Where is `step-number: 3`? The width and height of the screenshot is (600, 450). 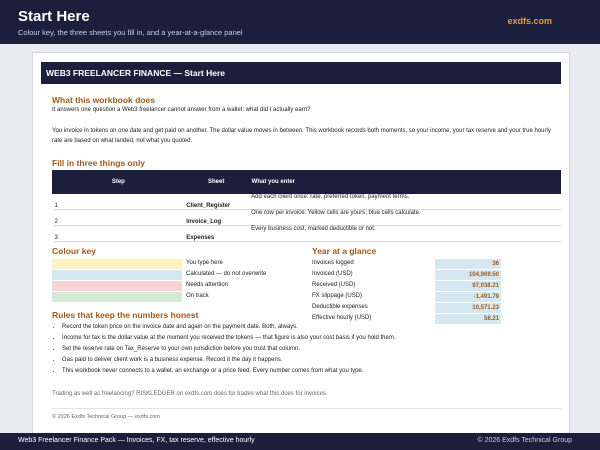 step-number: 3 is located at coordinates (118, 233).